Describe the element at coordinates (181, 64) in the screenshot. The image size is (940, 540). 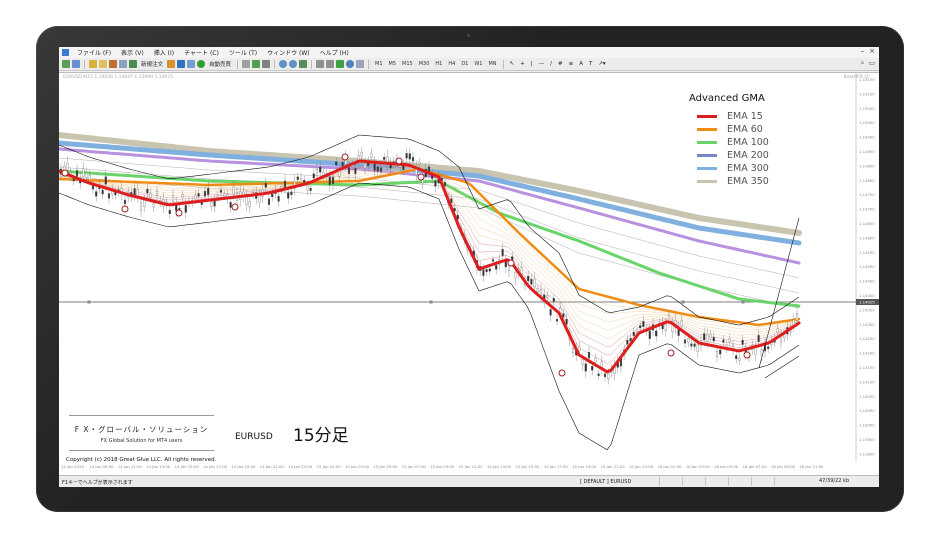
I see `print-icon` at that location.